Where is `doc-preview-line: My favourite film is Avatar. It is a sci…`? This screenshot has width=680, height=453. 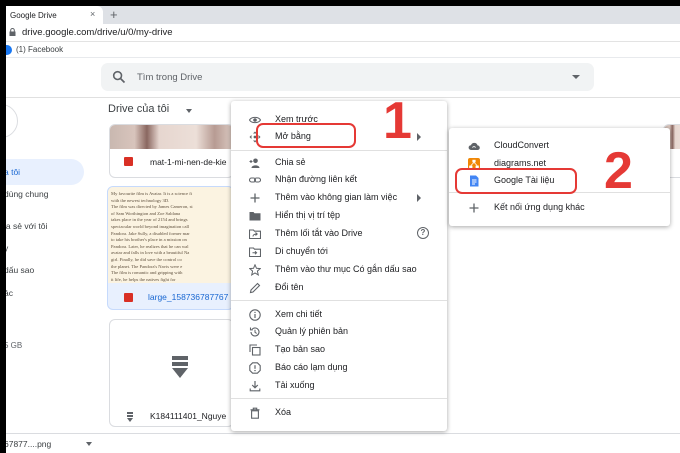 doc-preview-line: My favourite film is Avatar. It is a sci… is located at coordinates (152, 193).